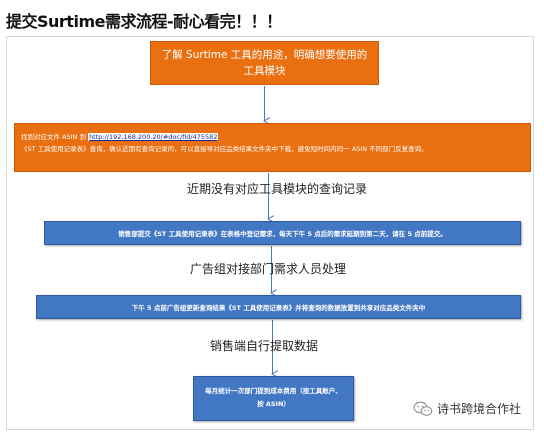 This screenshot has height=435, width=544. I want to click on step-5-line-2: 按 ASIN）, so click(273, 404).